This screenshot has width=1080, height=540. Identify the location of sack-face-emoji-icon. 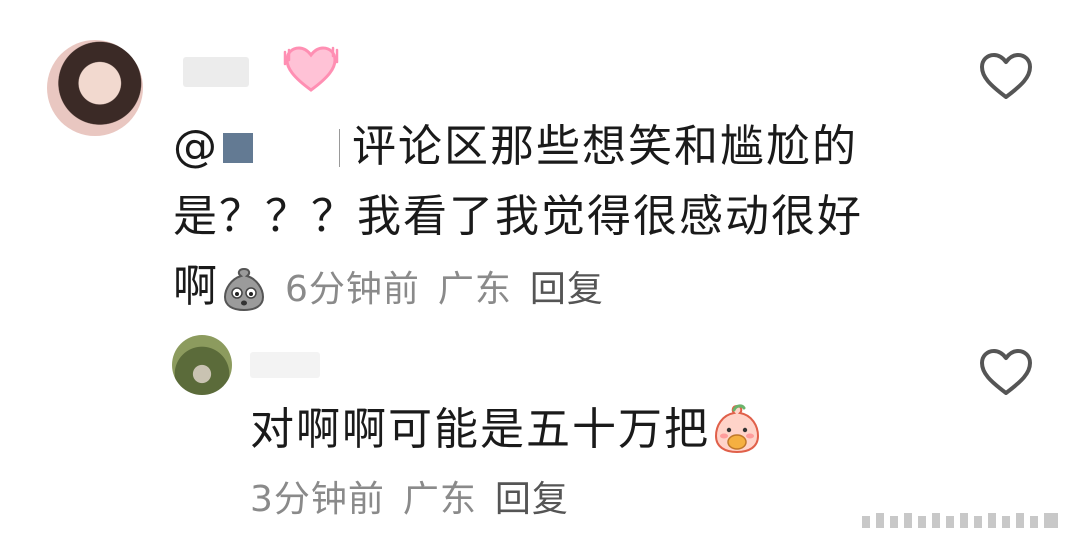
(244, 289).